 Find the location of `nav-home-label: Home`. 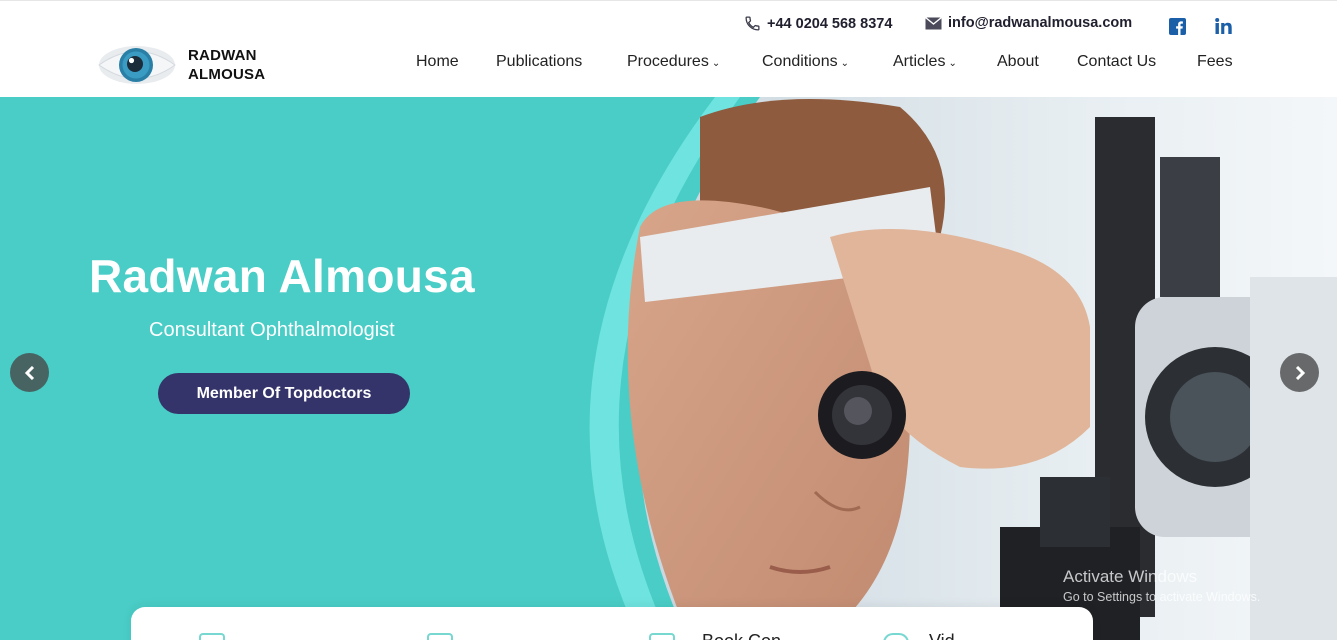

nav-home-label: Home is located at coordinates (437, 61).